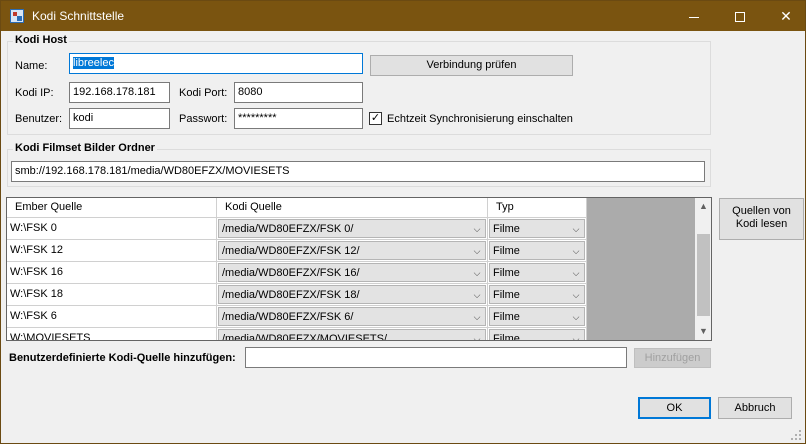 The image size is (806, 444). Describe the element at coordinates (93, 63) in the screenshot. I see `name-field-value: libreelec` at that location.